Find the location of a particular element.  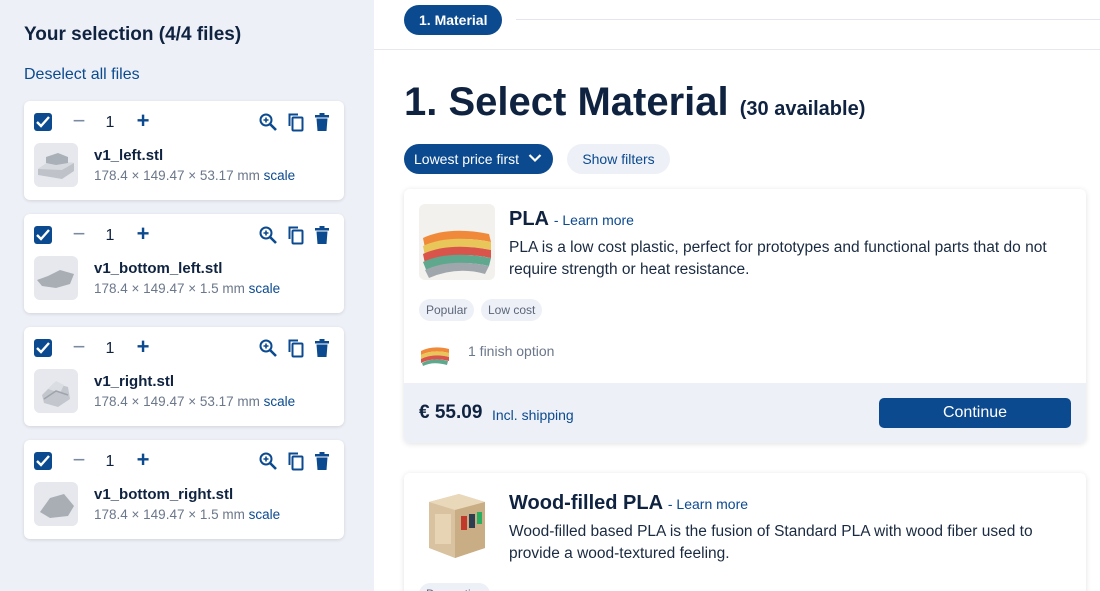

sort-dropdown: Lowest price first is located at coordinates (478, 159).